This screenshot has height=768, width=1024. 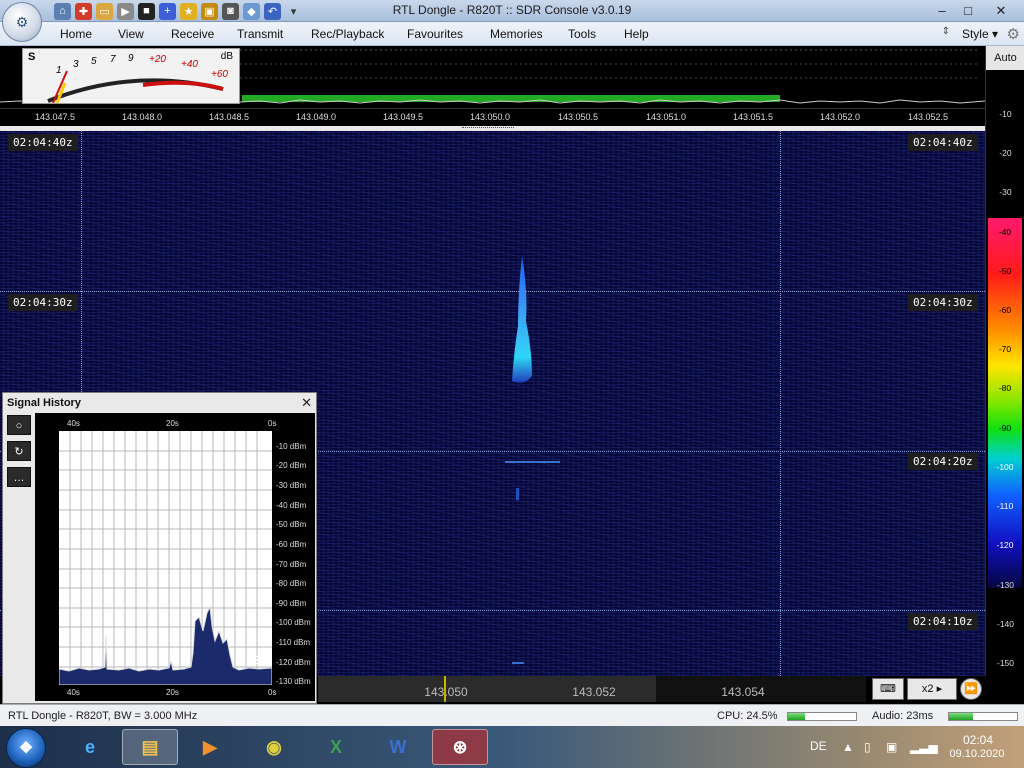 What do you see at coordinates (943, 302) in the screenshot?
I see `timestamp-right: 02:04:30z` at bounding box center [943, 302].